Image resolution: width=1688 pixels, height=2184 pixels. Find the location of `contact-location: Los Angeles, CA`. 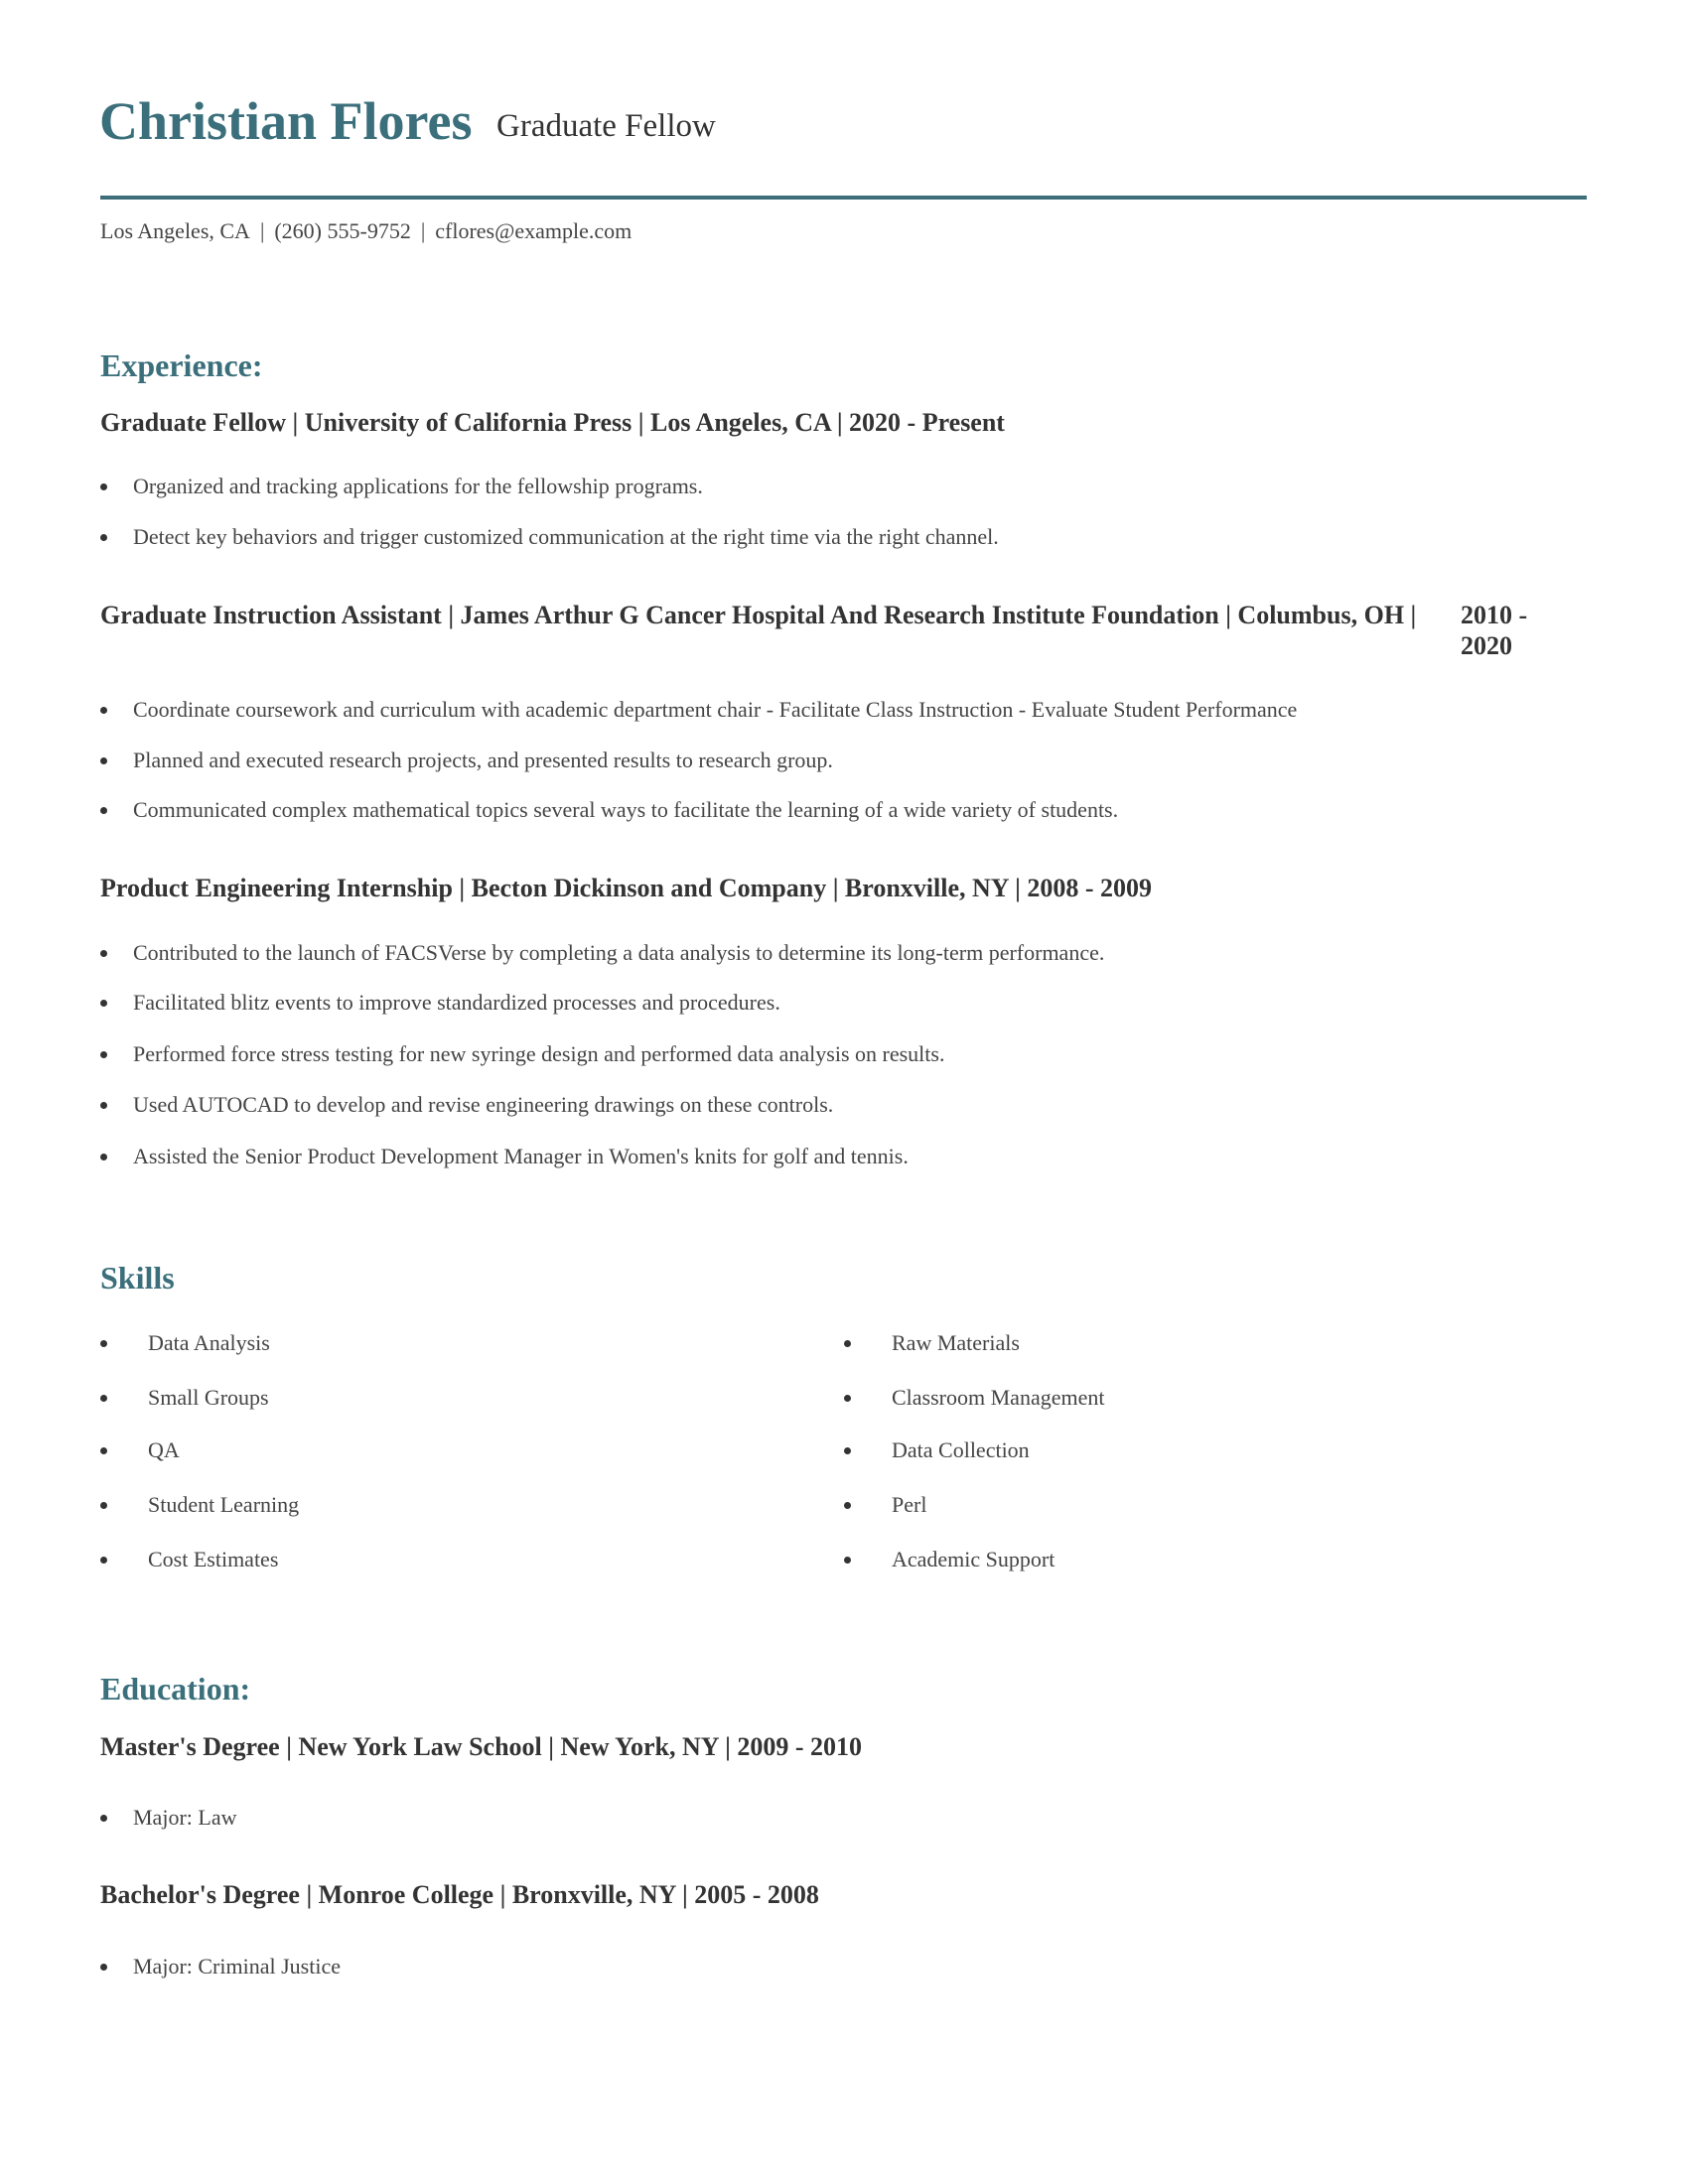

contact-location: Los Angeles, CA is located at coordinates (175, 230).